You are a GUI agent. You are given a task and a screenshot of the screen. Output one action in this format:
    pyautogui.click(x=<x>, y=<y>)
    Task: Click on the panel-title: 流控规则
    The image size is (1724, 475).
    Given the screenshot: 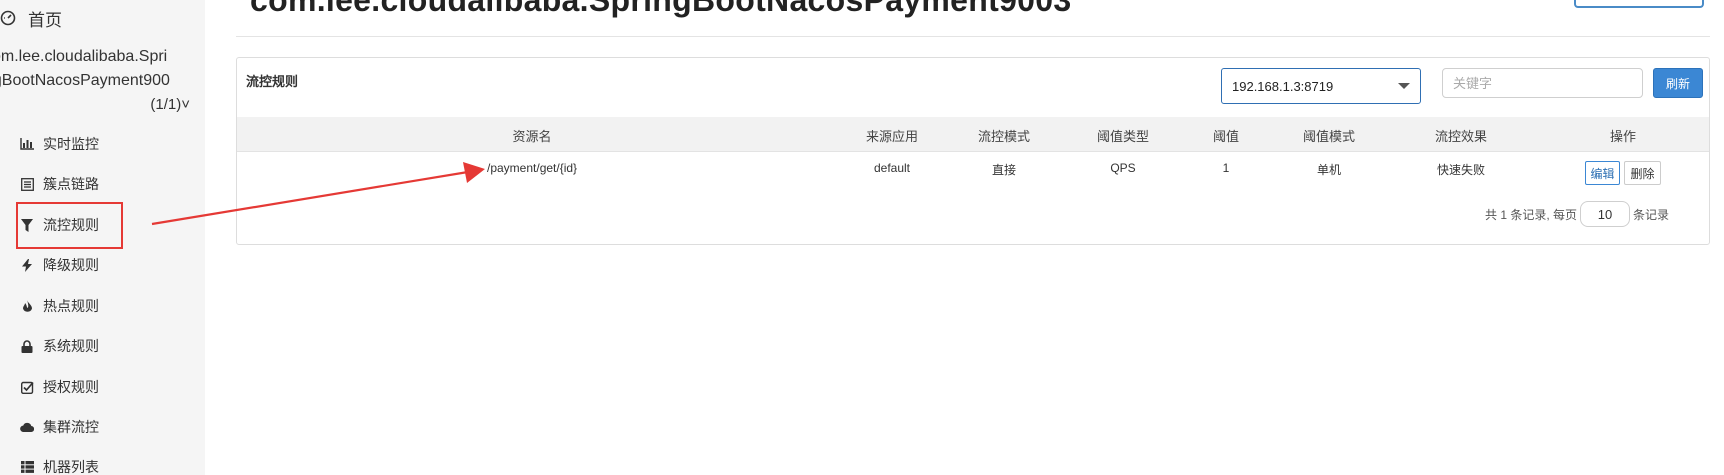 What is the action you would take?
    pyautogui.click(x=272, y=81)
    